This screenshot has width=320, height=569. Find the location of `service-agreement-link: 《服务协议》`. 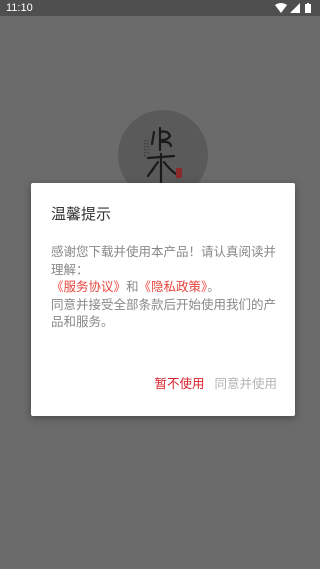

service-agreement-link: 《服务协议》 is located at coordinates (88, 286).